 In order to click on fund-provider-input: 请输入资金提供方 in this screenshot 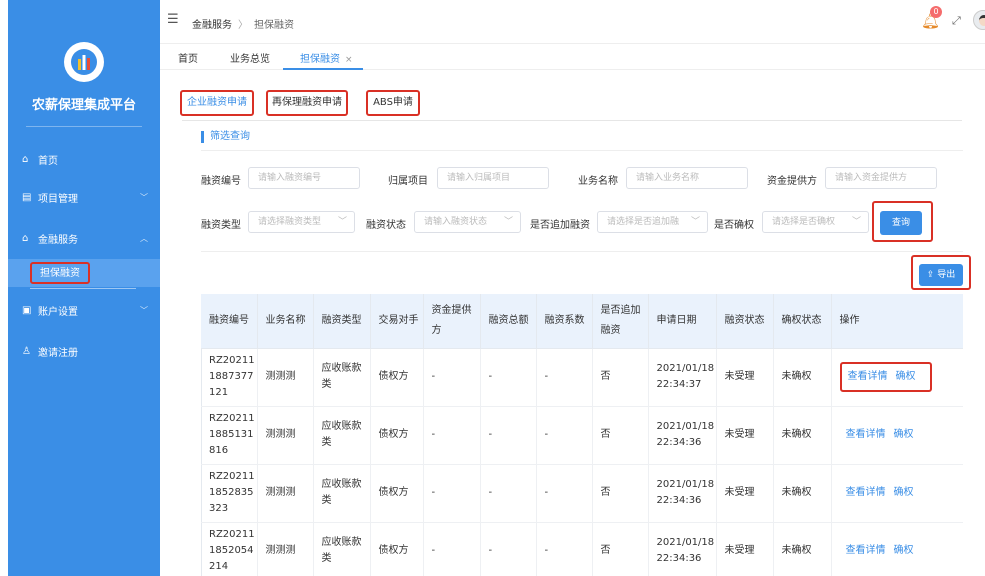, I will do `click(881, 178)`.